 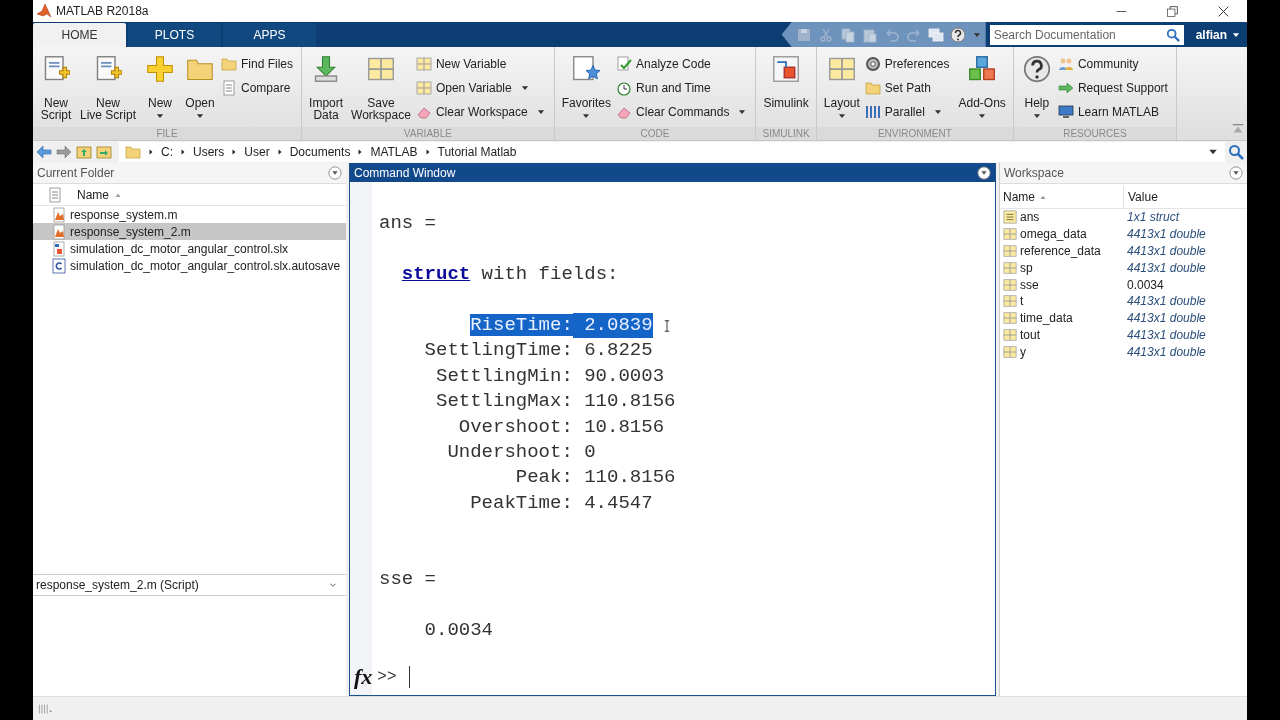 I want to click on function-browser-button: fx, so click(x=363, y=677).